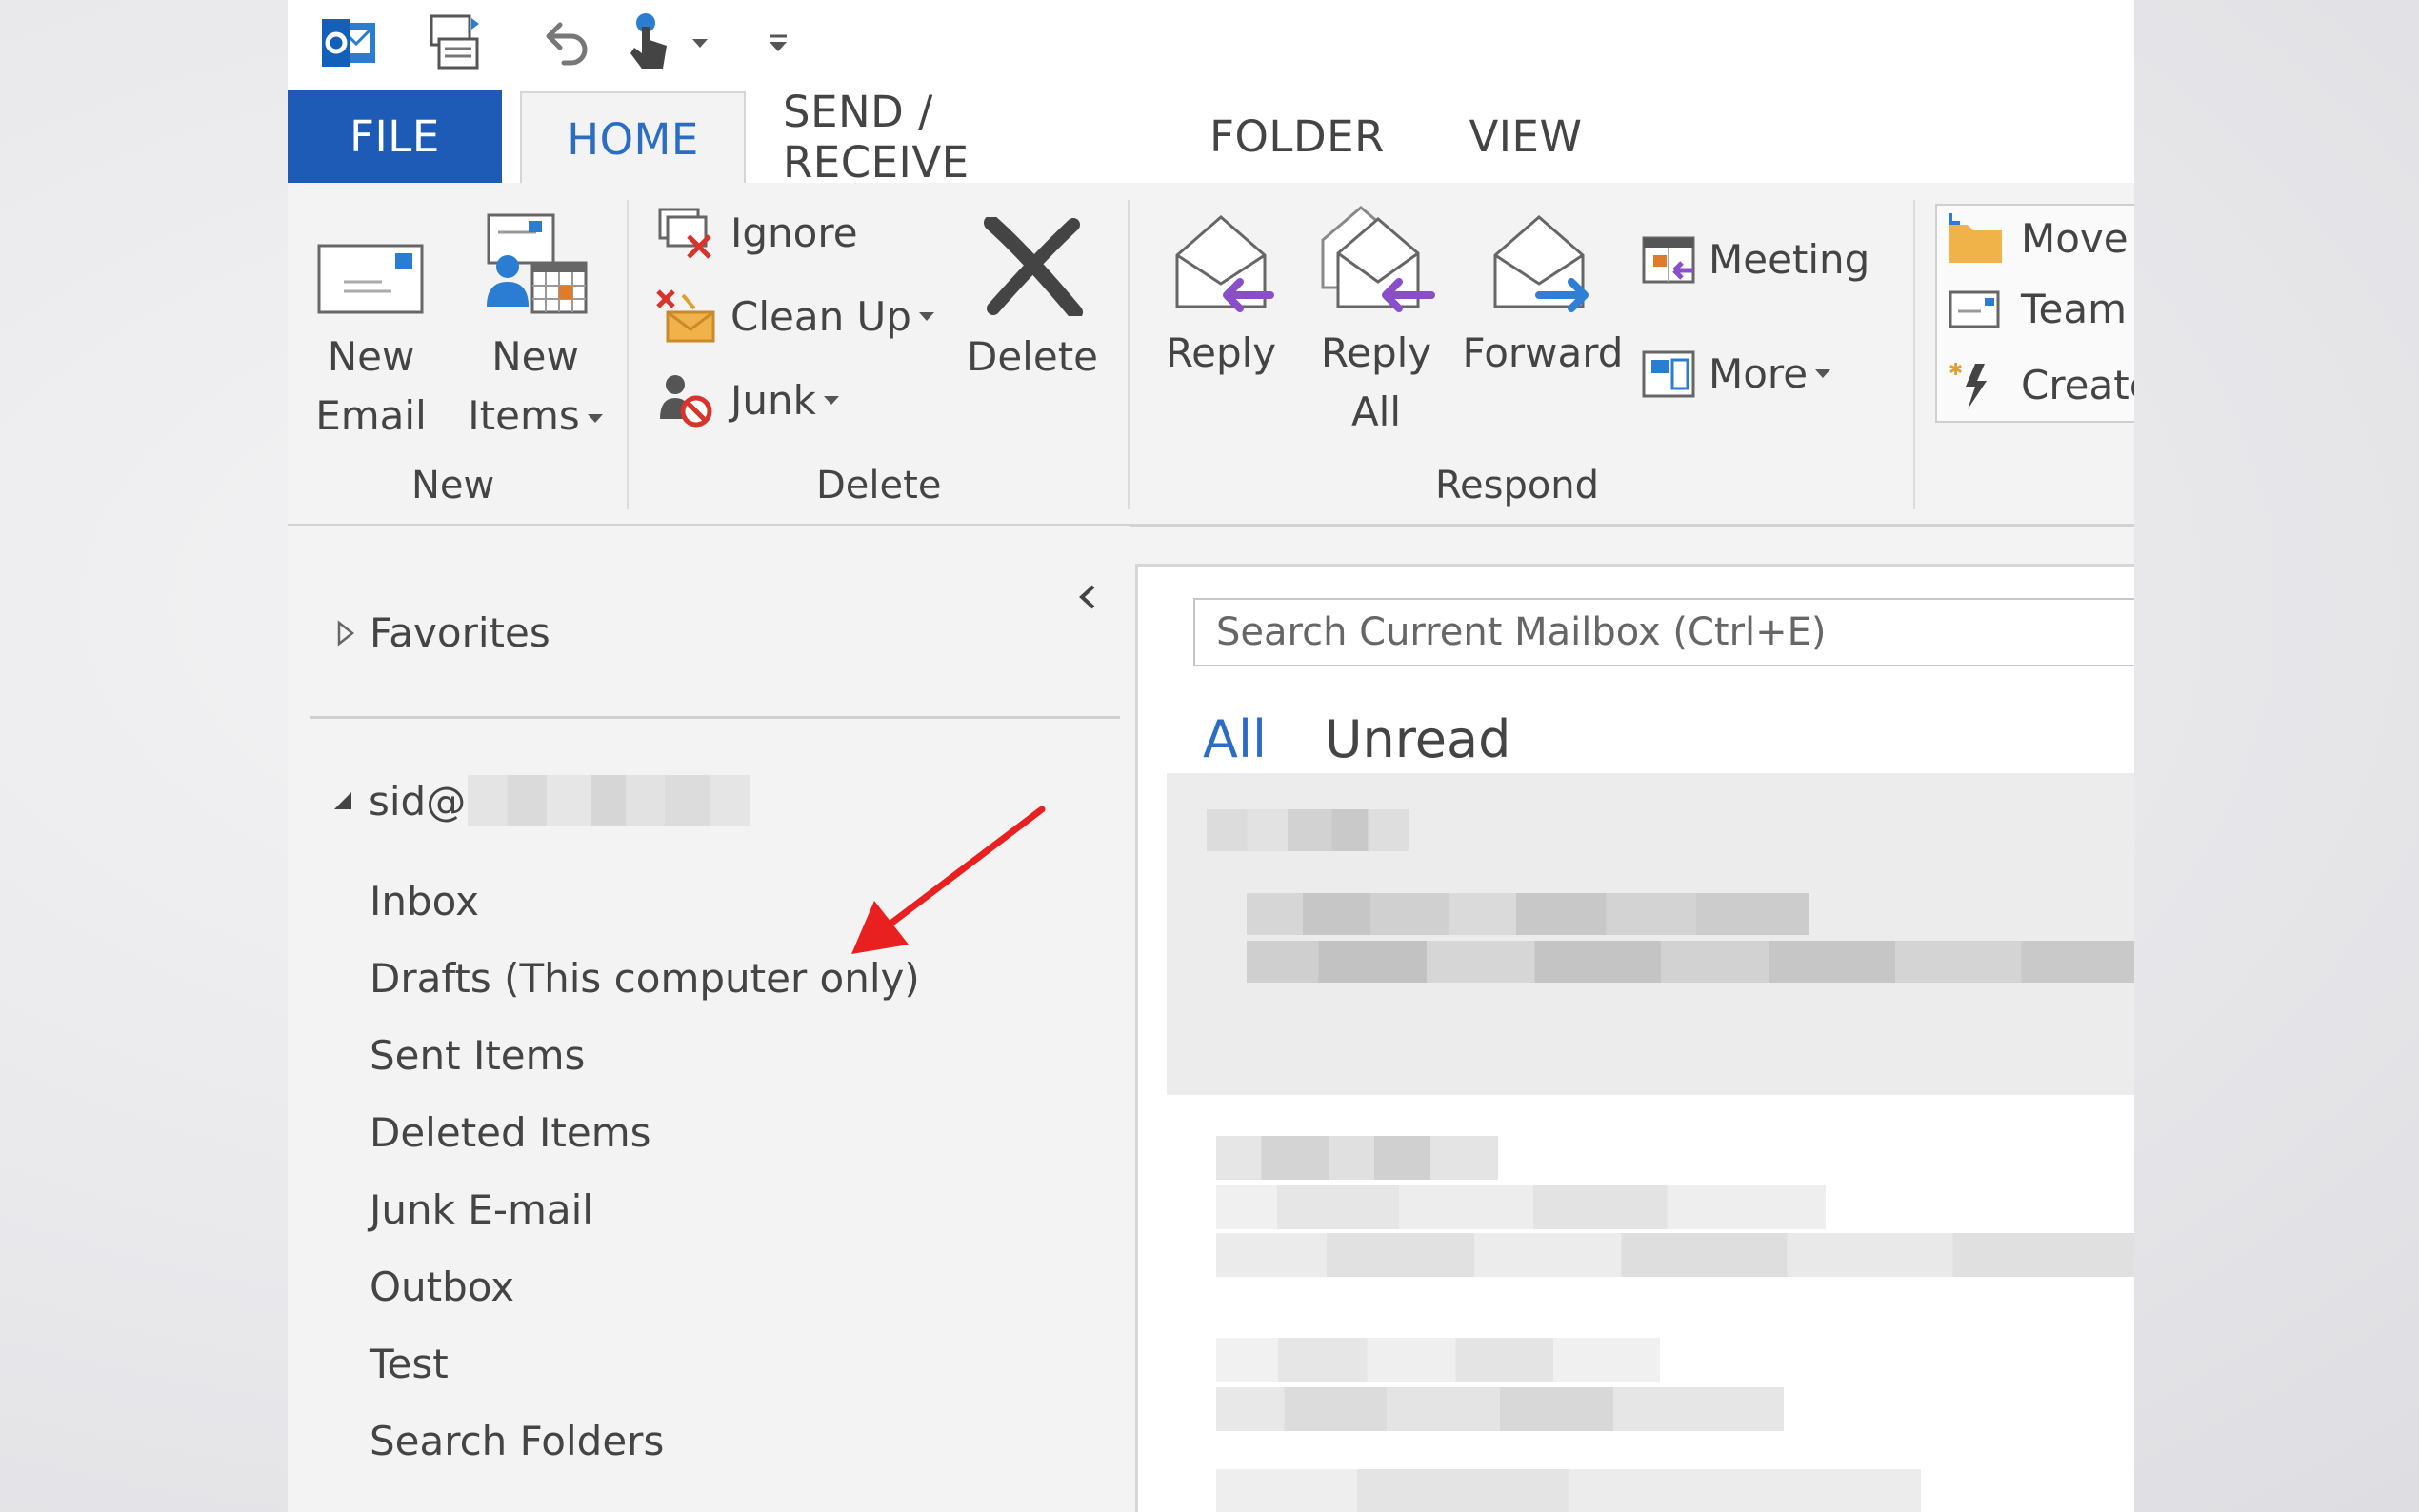 This screenshot has height=1512, width=2419. What do you see at coordinates (409, 1364) in the screenshot?
I see `folder-test: Test` at bounding box center [409, 1364].